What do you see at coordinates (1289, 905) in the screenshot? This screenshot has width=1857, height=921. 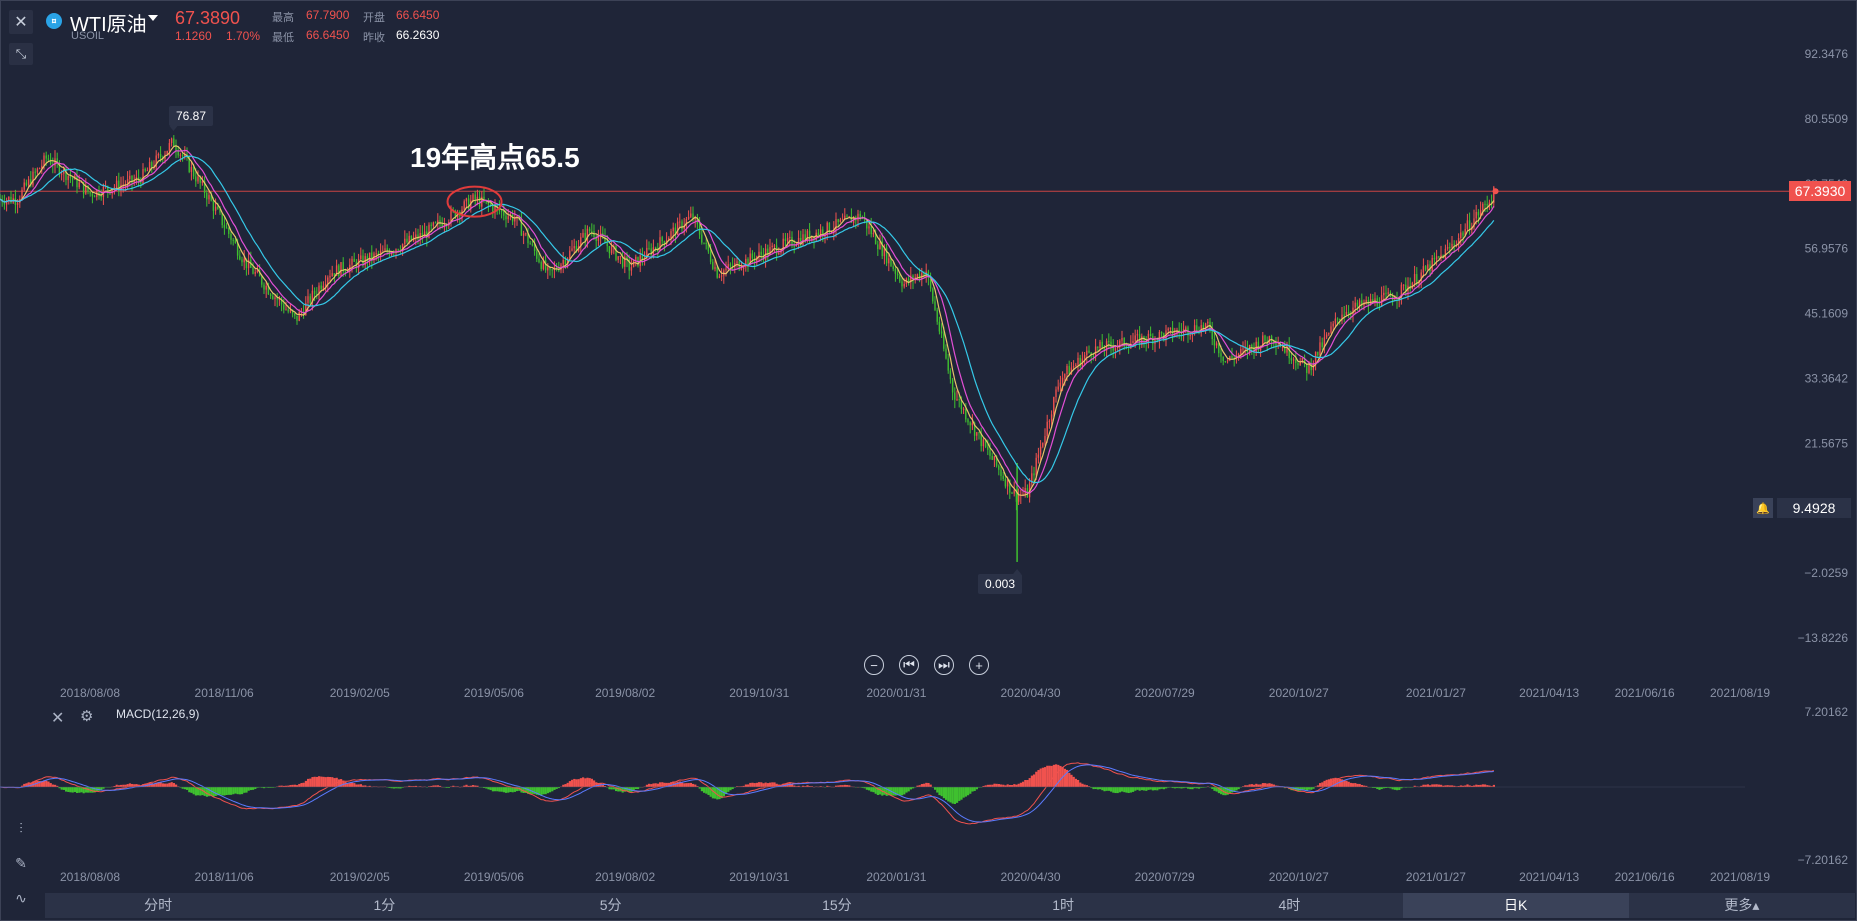 I see `tab-6: 4时` at bounding box center [1289, 905].